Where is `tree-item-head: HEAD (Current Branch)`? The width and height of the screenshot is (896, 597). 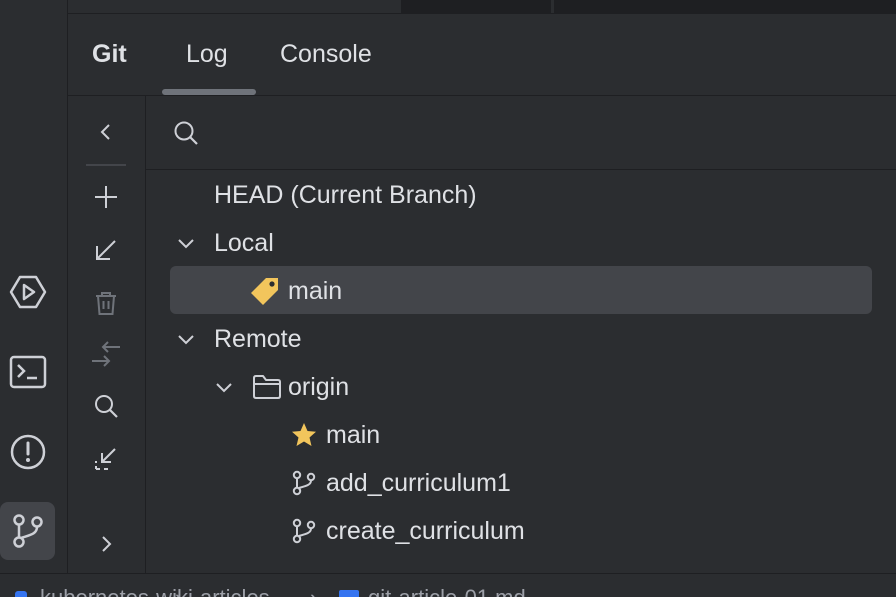
tree-item-head: HEAD (Current Branch) is located at coordinates (345, 195).